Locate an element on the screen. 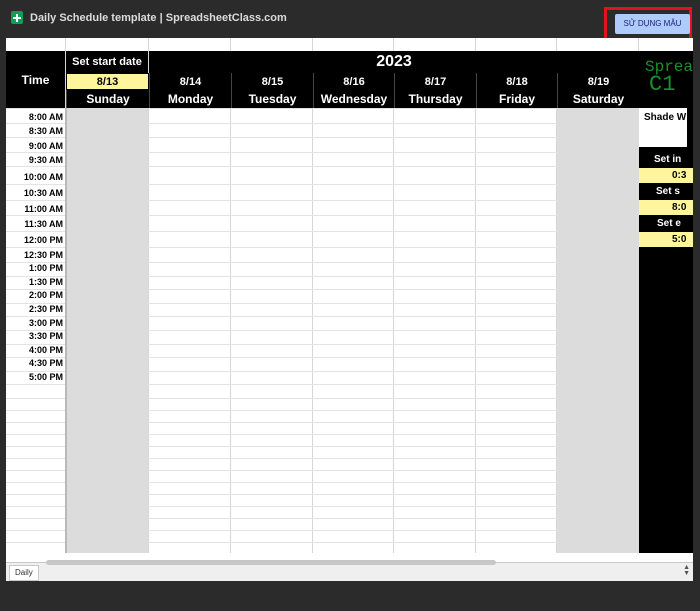  start-date-label: Set start date is located at coordinates (107, 62).